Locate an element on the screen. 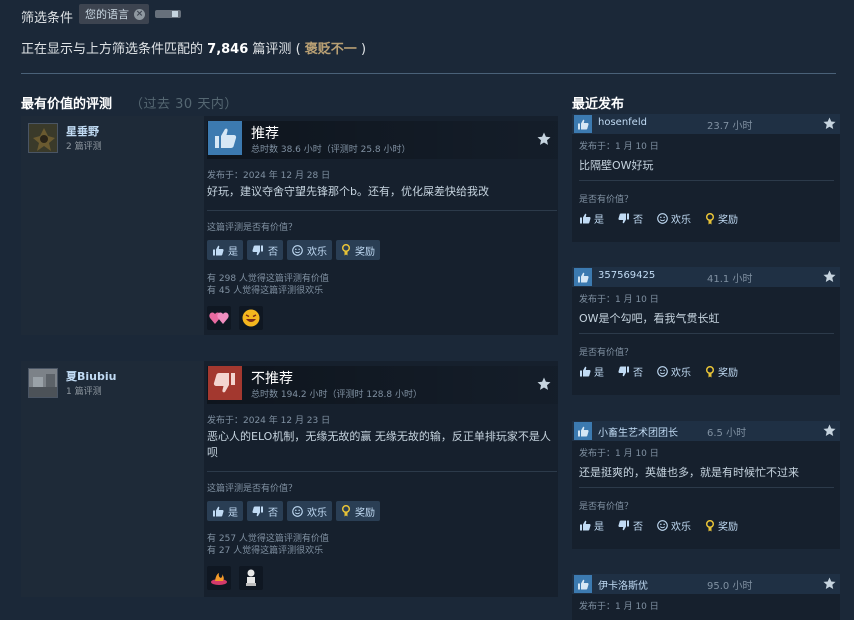 Image resolution: width=854 pixels, height=620 pixels. posted-date: 发布于：2024 年 12 月 28 日 is located at coordinates (269, 176).